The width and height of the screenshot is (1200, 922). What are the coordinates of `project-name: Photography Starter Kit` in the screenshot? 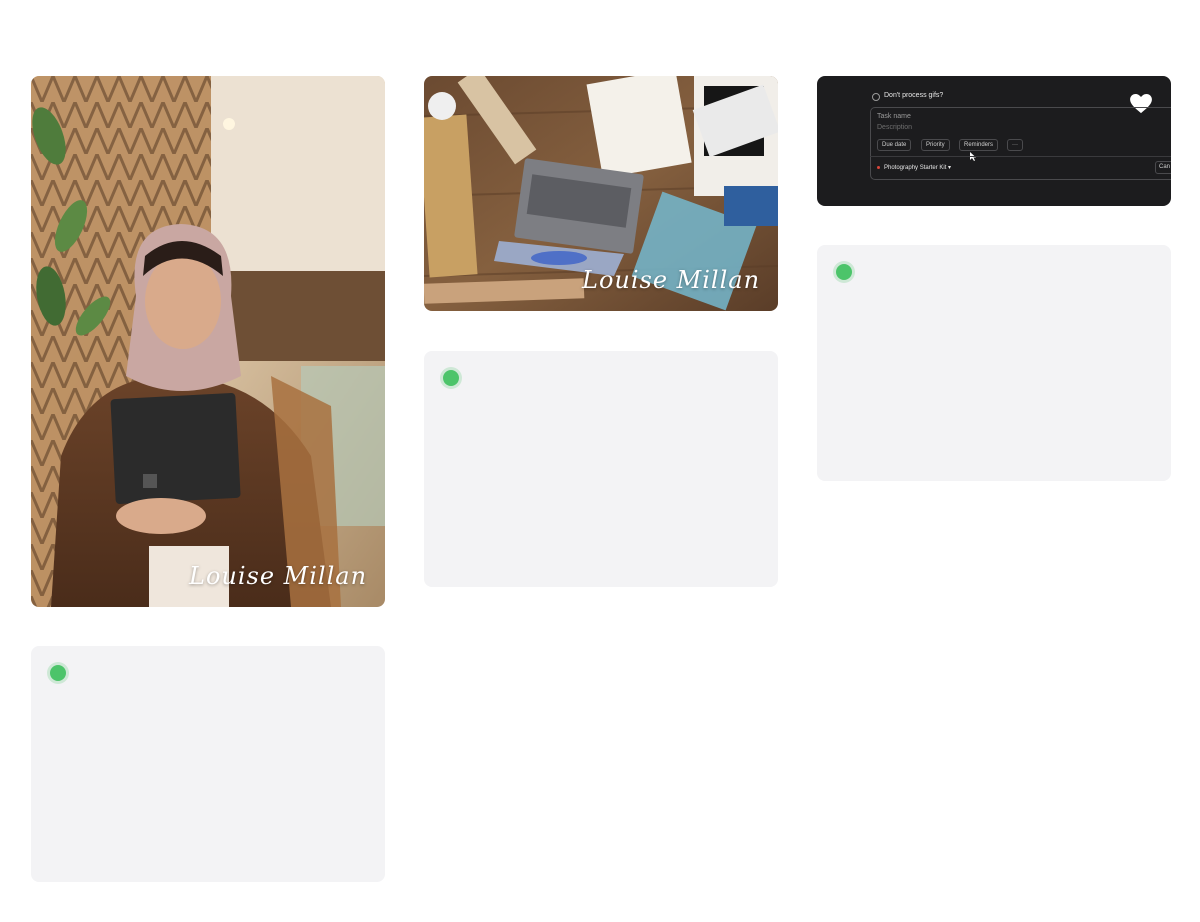 It's located at (915, 168).